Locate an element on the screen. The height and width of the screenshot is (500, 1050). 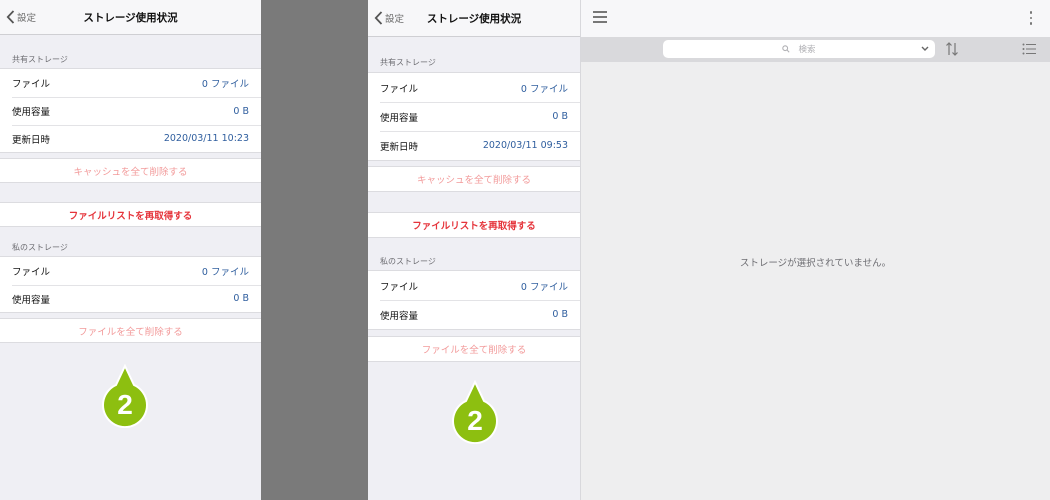
shared-storage-group: ファイル 0 ファイル 使用容量 0 B 更新日時 2020/03/11 09:53 is located at coordinates (474, 116).